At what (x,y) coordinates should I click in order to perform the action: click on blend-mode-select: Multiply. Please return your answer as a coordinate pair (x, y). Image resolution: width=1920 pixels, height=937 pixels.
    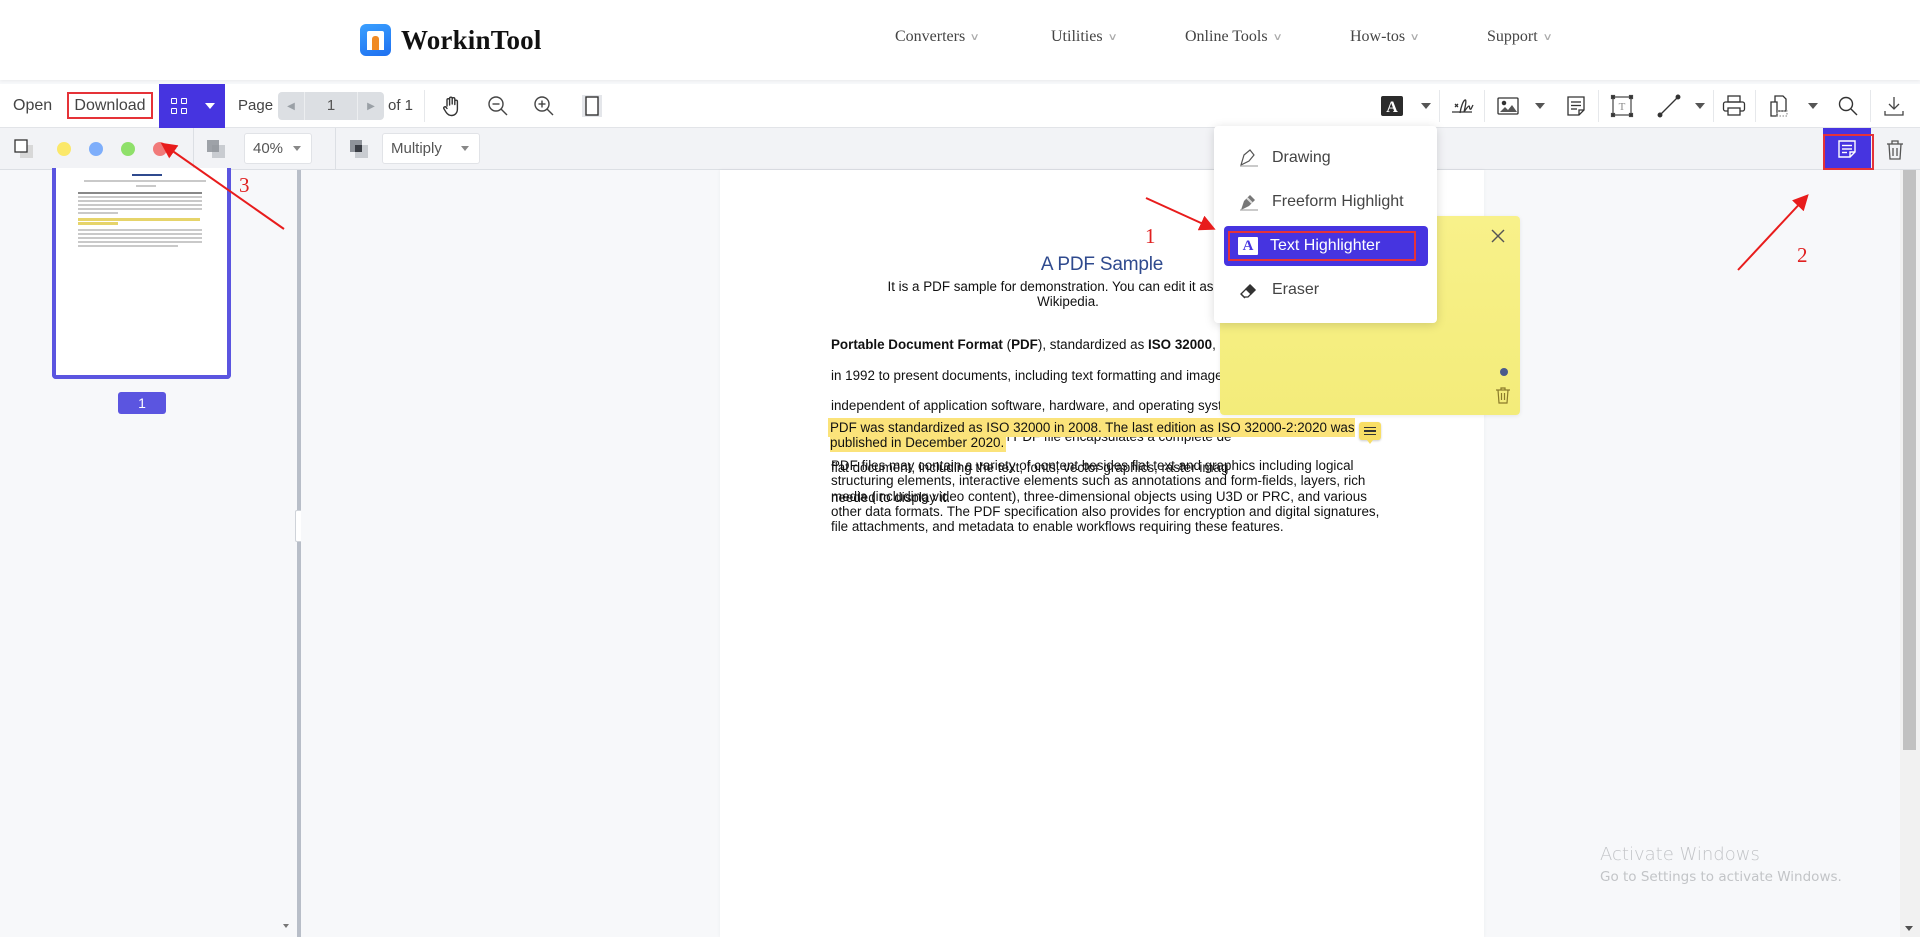
    Looking at the image, I should click on (431, 148).